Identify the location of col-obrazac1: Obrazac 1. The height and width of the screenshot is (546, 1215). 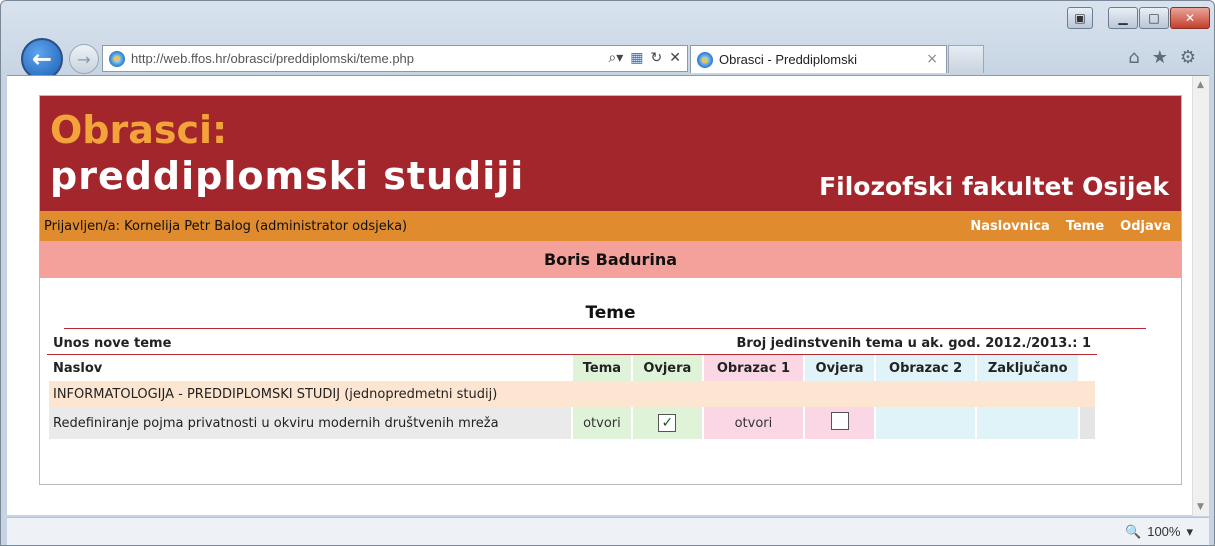
(753, 368).